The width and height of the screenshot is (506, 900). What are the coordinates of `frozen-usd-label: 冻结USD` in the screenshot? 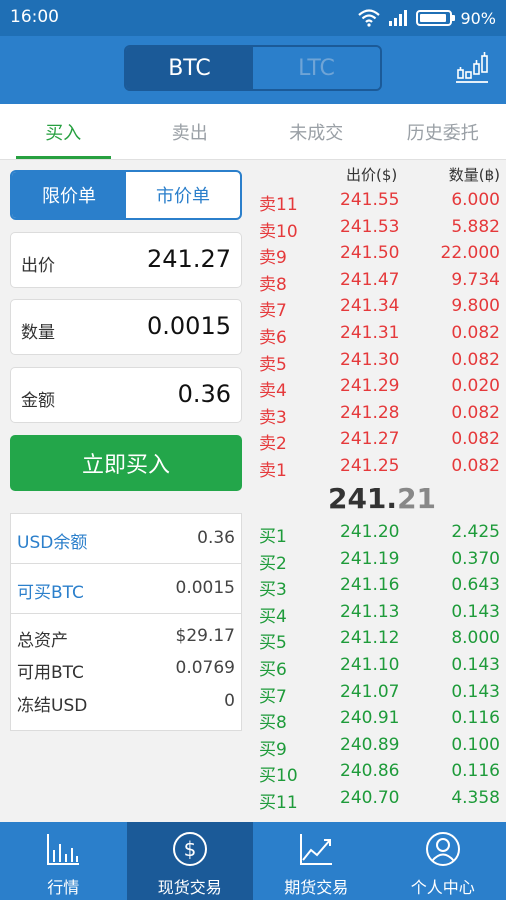 It's located at (52, 706).